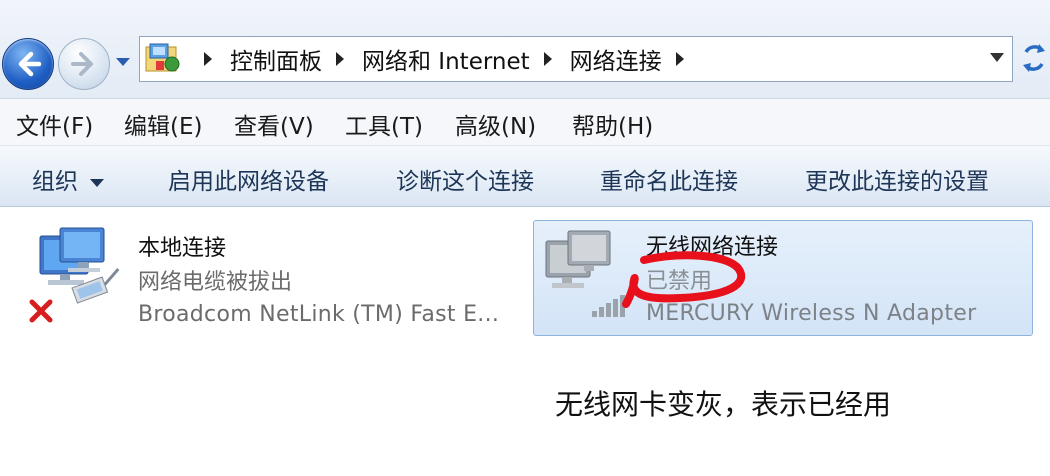  I want to click on arrow-left-icon, so click(30, 64).